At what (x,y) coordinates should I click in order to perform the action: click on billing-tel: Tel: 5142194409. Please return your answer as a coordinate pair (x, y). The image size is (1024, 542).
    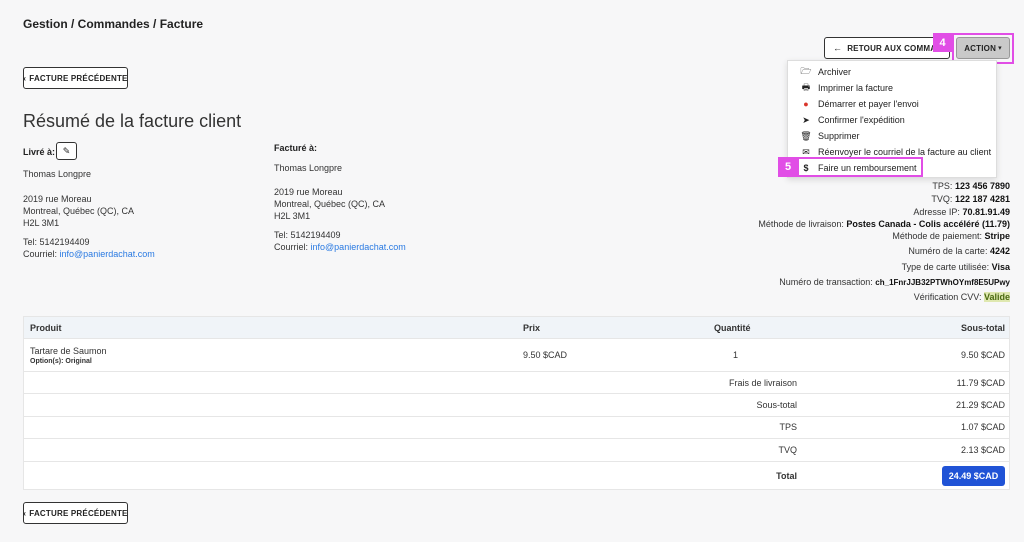
    Looking at the image, I should click on (307, 235).